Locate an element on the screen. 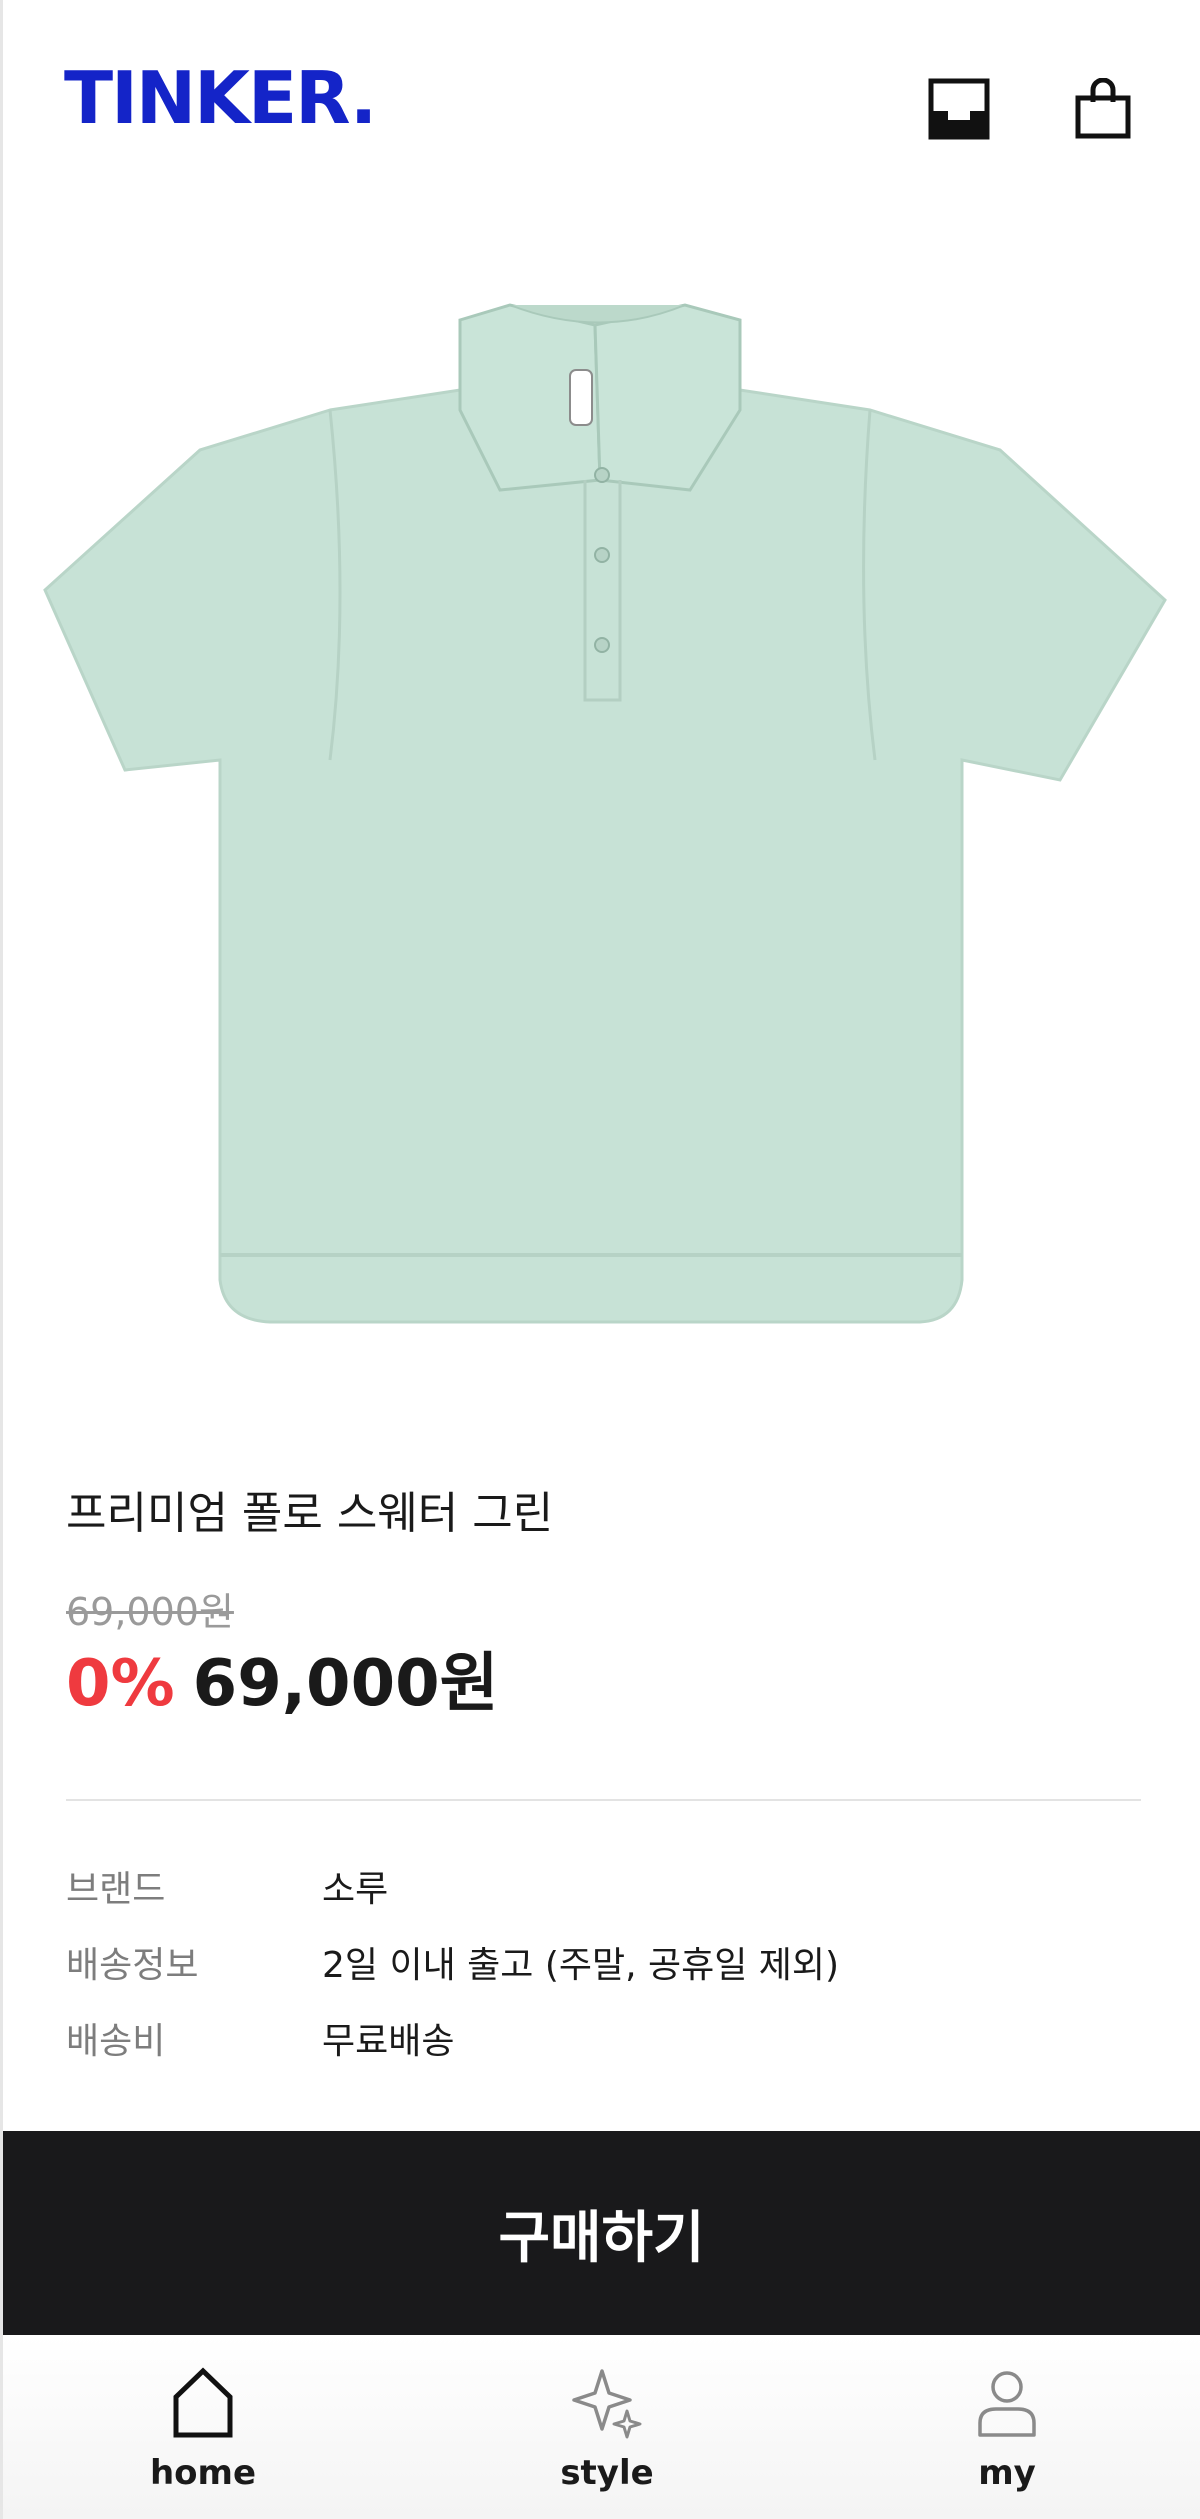 The image size is (1200, 2519). nav-label-style: style is located at coordinates (607, 2473).